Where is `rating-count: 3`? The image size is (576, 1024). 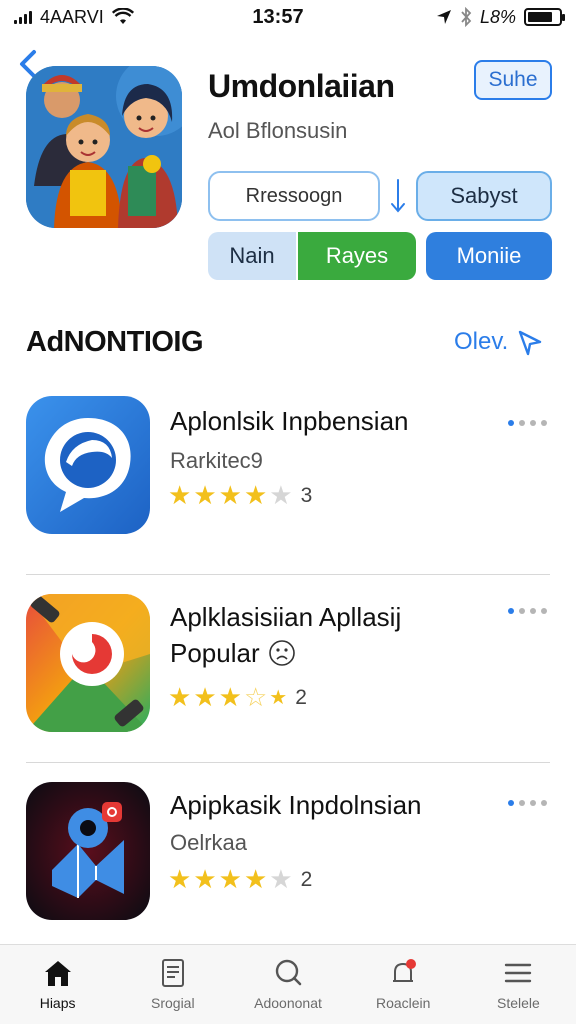 rating-count: 3 is located at coordinates (306, 495).